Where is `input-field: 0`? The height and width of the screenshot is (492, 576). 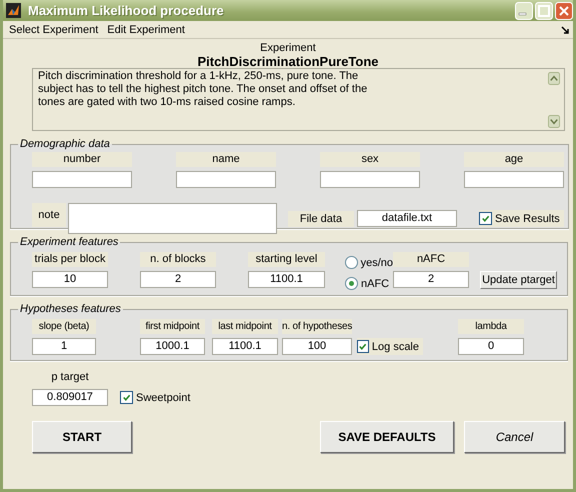
input-field: 0 is located at coordinates (491, 346).